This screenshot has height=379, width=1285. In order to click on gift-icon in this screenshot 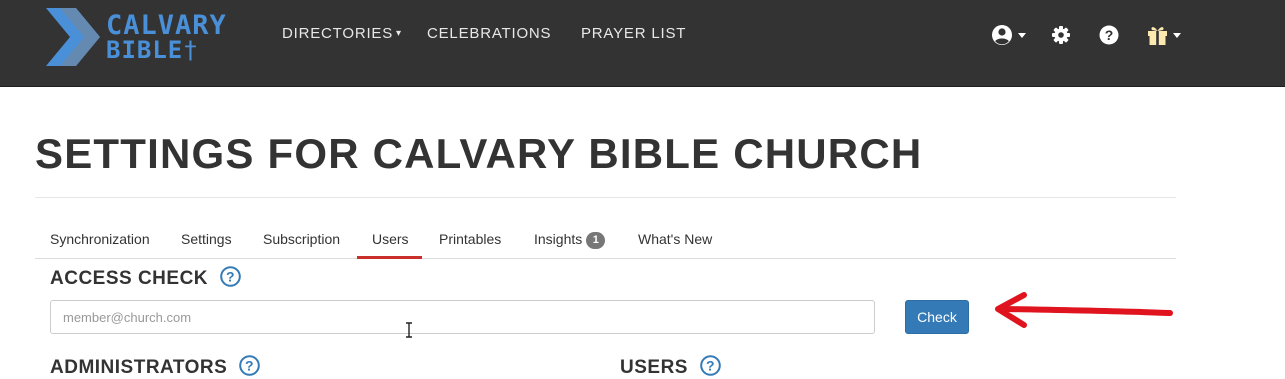, I will do `click(1164, 36)`.